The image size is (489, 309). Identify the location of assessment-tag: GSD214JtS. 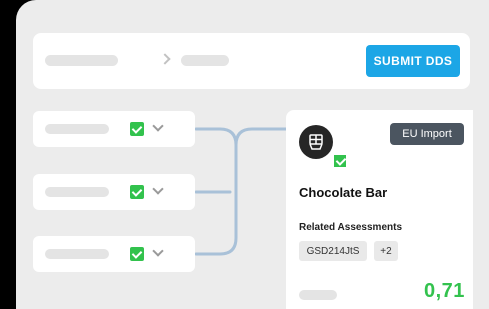
(333, 251).